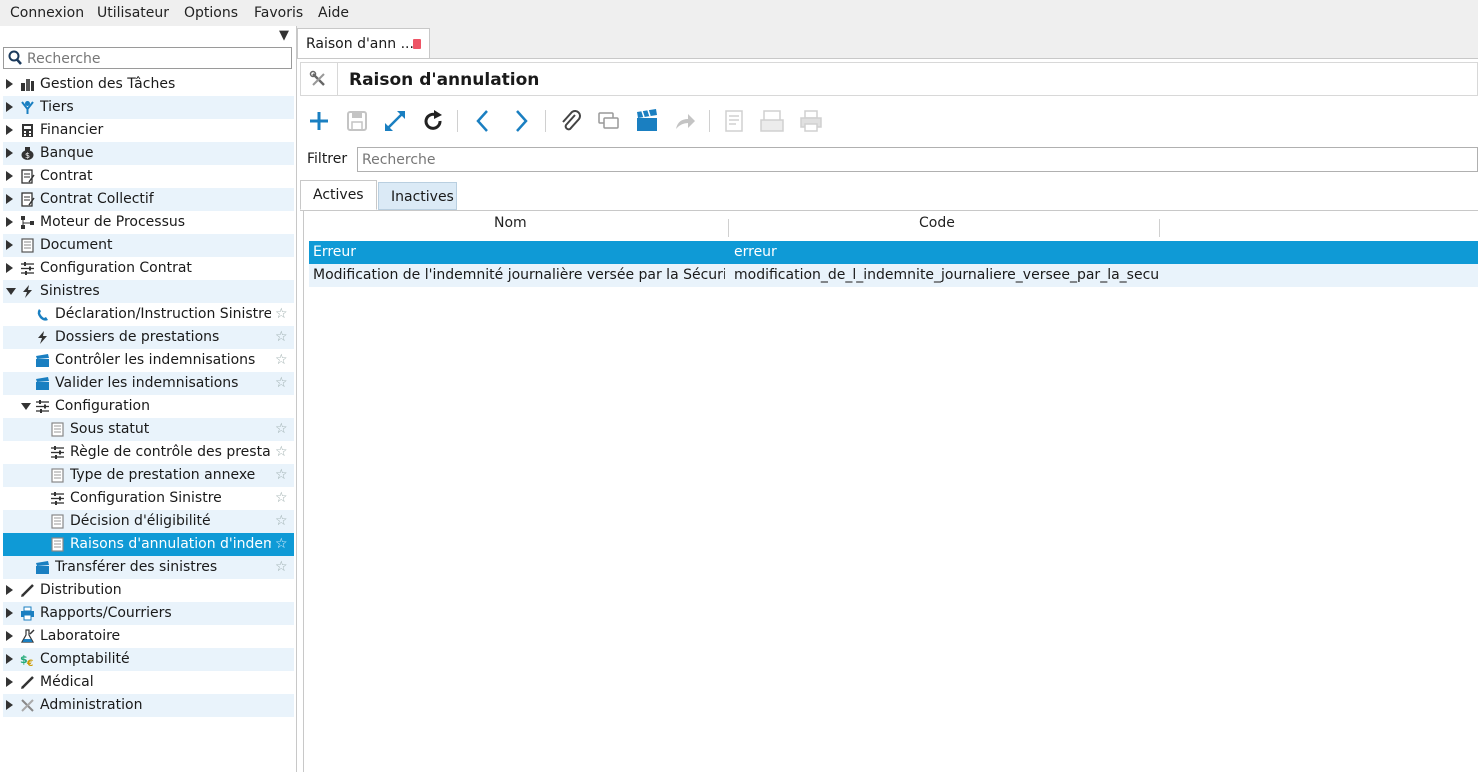 The image size is (1478, 772). I want to click on close-tab-icon, so click(417, 44).